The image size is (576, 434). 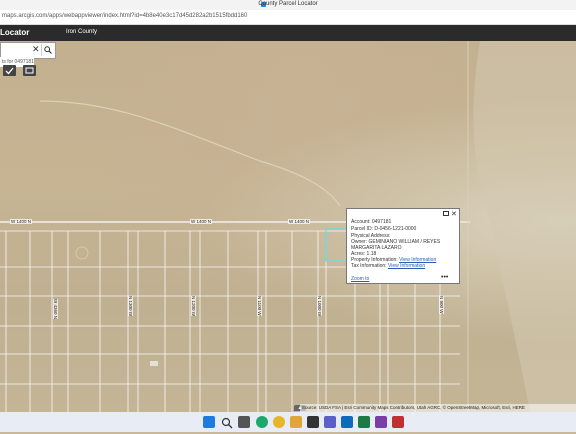 What do you see at coordinates (81, 32) in the screenshot?
I see `tab-iron-county: Iron County` at bounding box center [81, 32].